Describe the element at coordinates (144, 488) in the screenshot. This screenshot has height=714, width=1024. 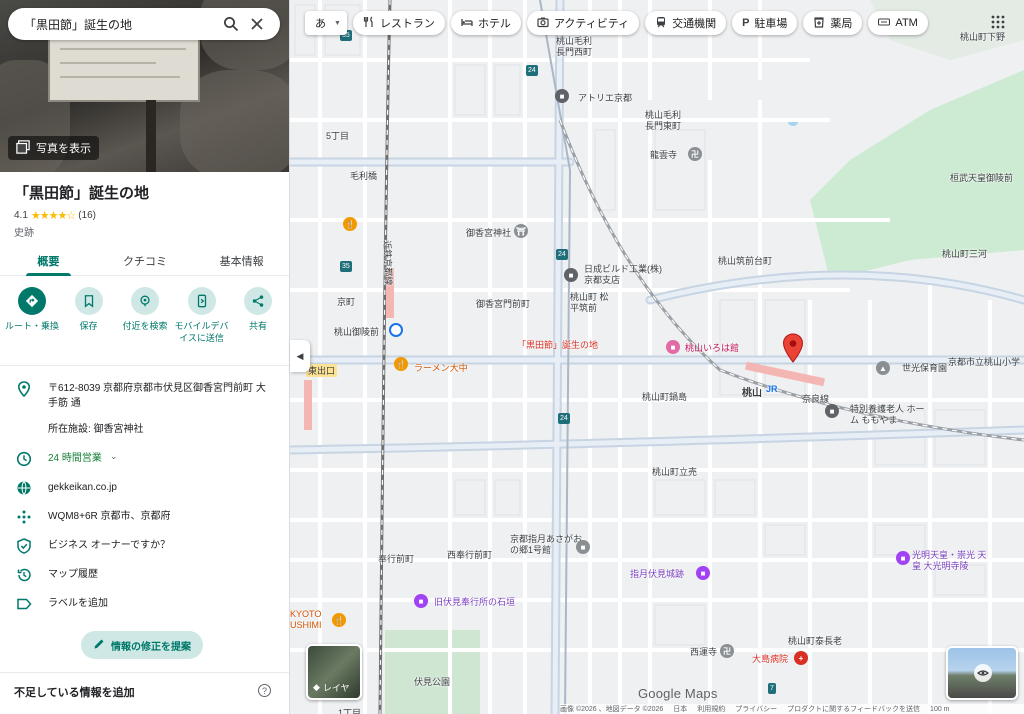
I see `website-row: gekkeikan.co.jp` at that location.